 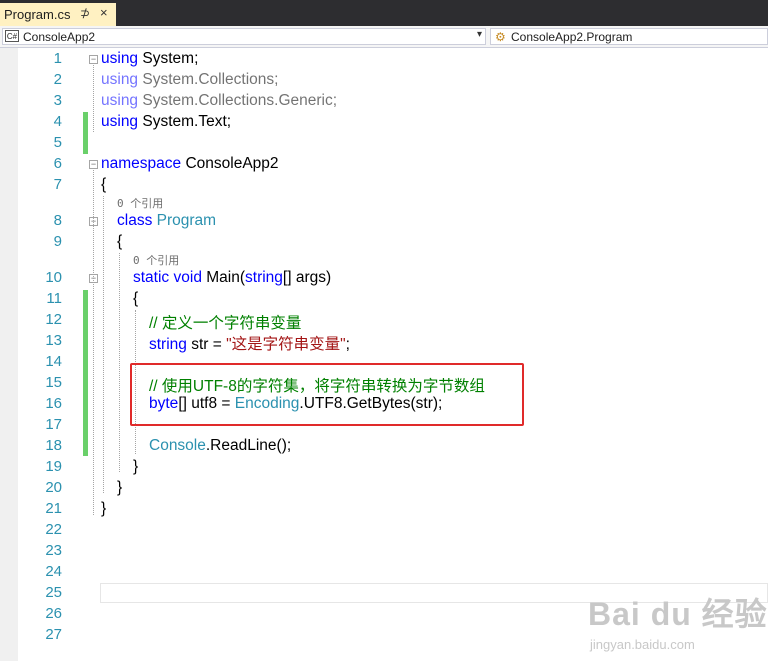 What do you see at coordinates (53, 487) in the screenshot?
I see `line-number: 20` at bounding box center [53, 487].